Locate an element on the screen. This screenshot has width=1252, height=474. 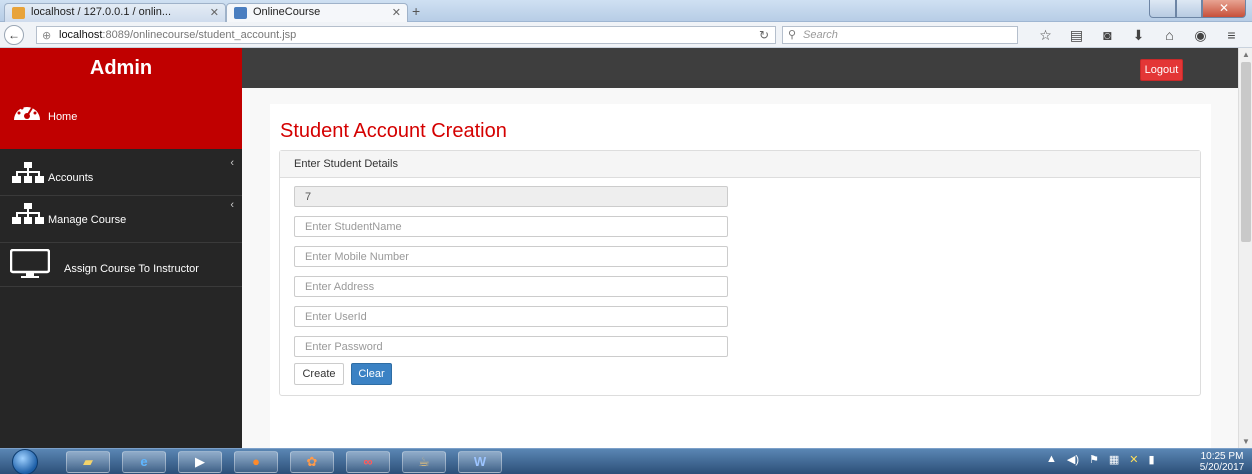
flag-icon: ⚑ is located at coordinates (1094, 459).